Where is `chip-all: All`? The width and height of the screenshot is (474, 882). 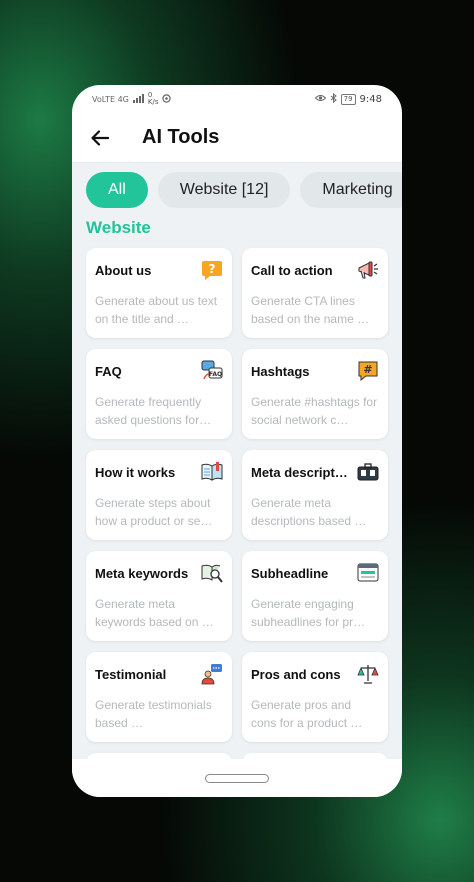
chip-all: All is located at coordinates (117, 190).